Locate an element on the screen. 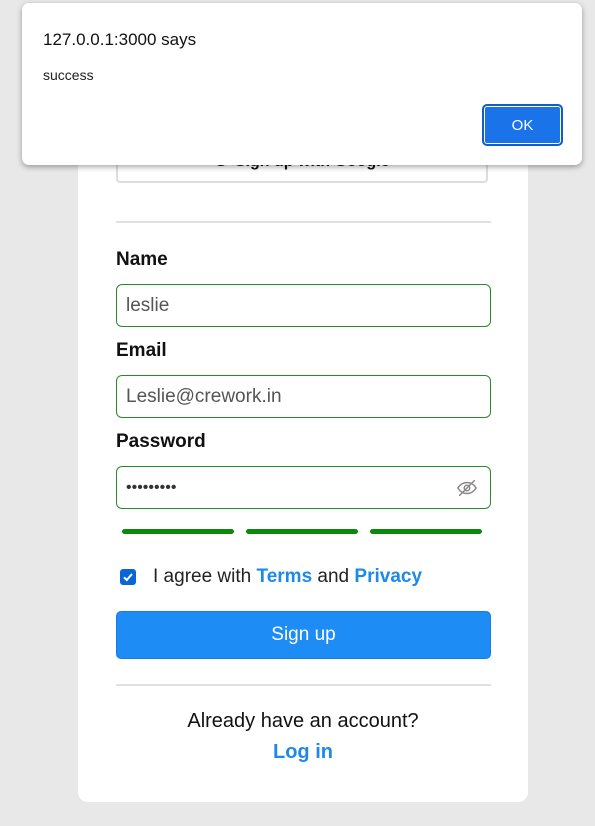  terms-link: Terms is located at coordinates (285, 577).